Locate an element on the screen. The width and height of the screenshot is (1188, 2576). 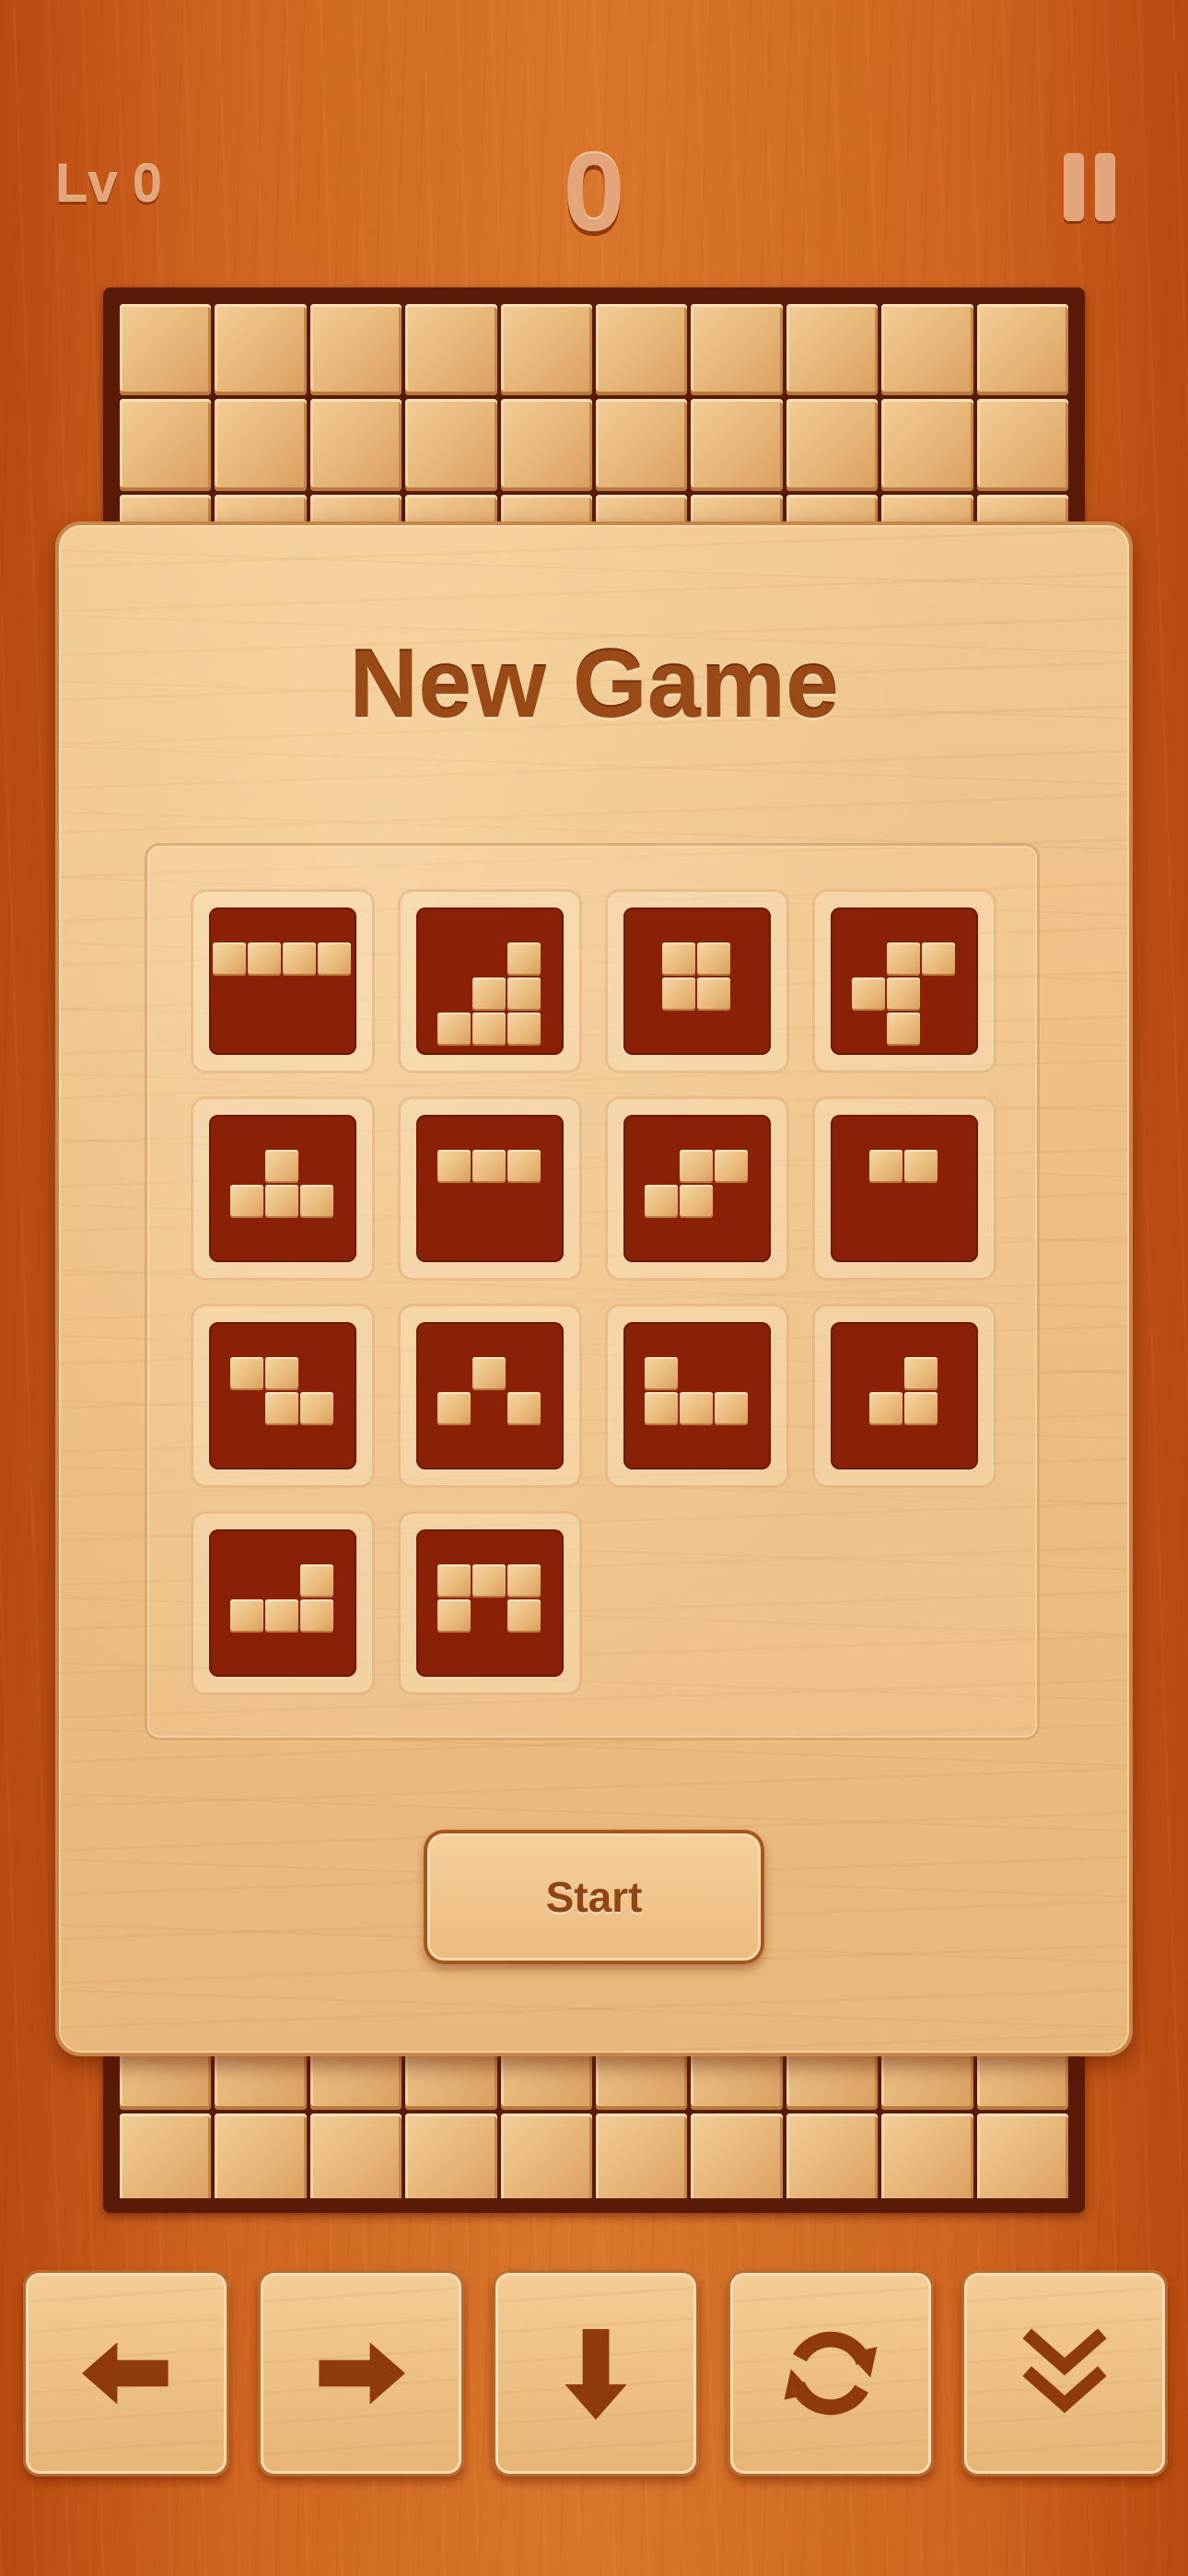
piece-option-i3 is located at coordinates (490, 1188).